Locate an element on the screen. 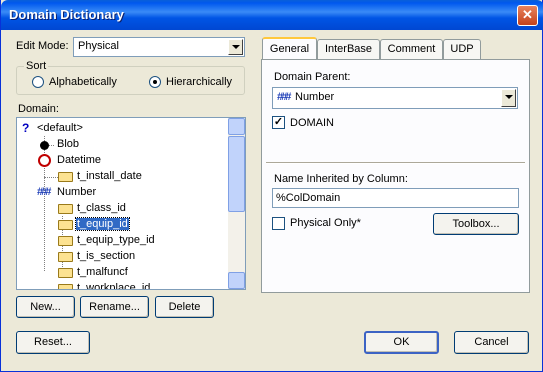 The height and width of the screenshot is (372, 543). delete-button: Delete is located at coordinates (184, 307).